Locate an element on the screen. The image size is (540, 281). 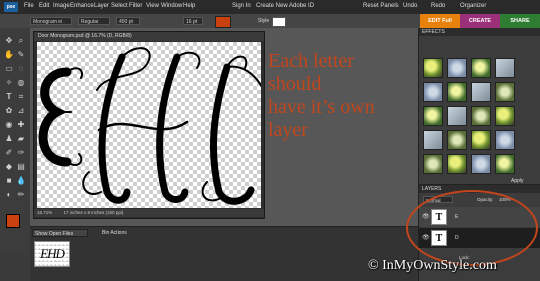
menu-file: File is located at coordinates (29, 6).